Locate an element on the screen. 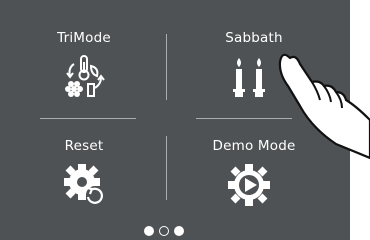 The height and width of the screenshot is (240, 370). vertical-divider-bottom is located at coordinates (166, 168).